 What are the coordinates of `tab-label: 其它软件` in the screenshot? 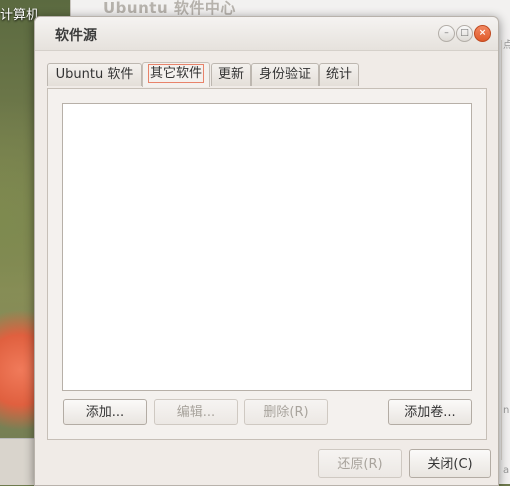 It's located at (176, 73).